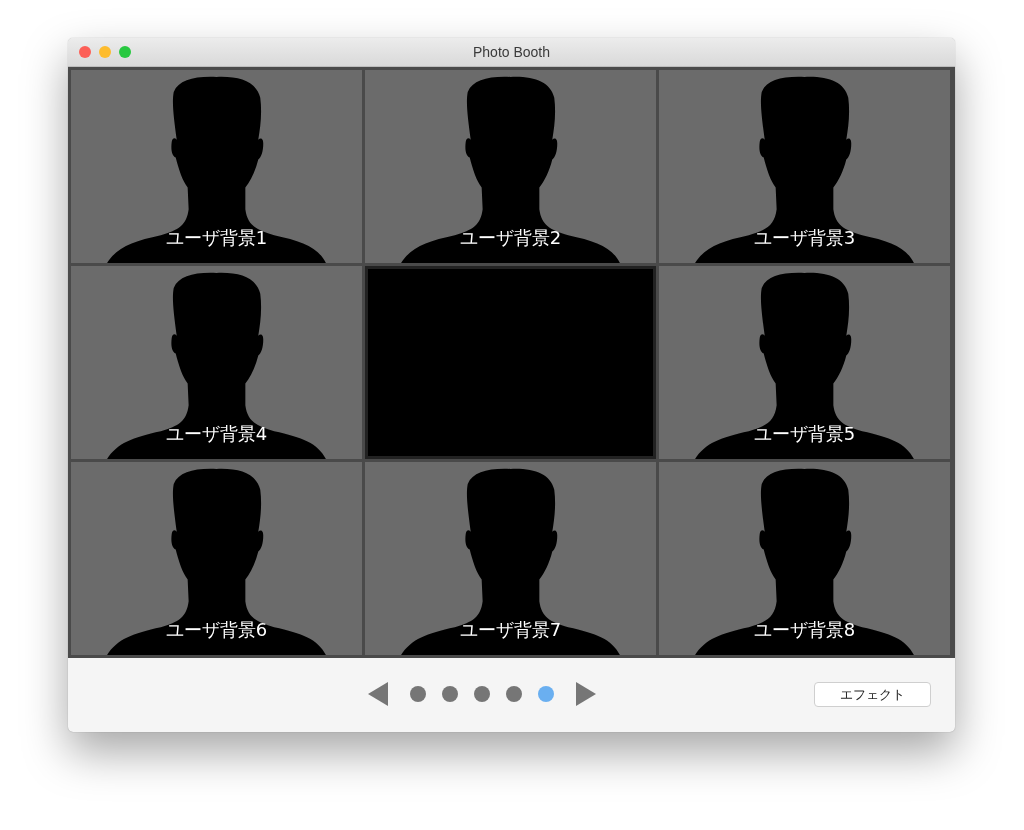 The height and width of the screenshot is (830, 1024). What do you see at coordinates (586, 694) in the screenshot?
I see `next-arrow-icon` at bounding box center [586, 694].